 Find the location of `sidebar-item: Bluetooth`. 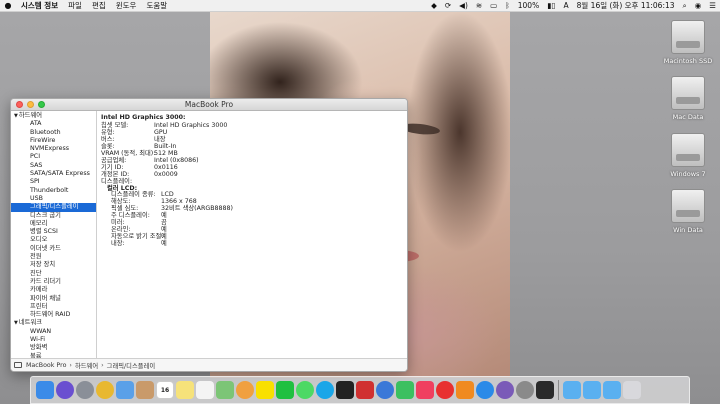

sidebar-item: Bluetooth is located at coordinates (53, 133).